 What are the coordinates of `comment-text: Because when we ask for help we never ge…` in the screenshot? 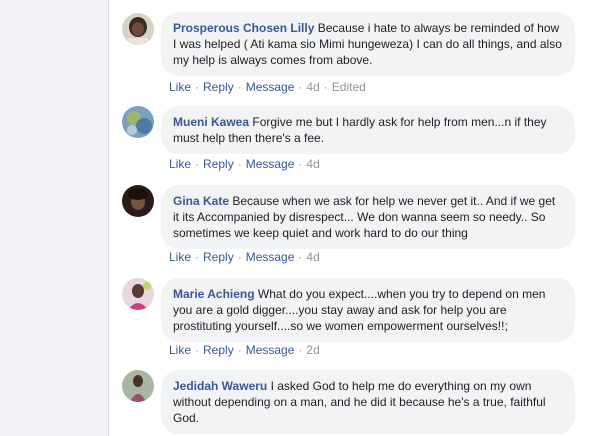 It's located at (364, 217).